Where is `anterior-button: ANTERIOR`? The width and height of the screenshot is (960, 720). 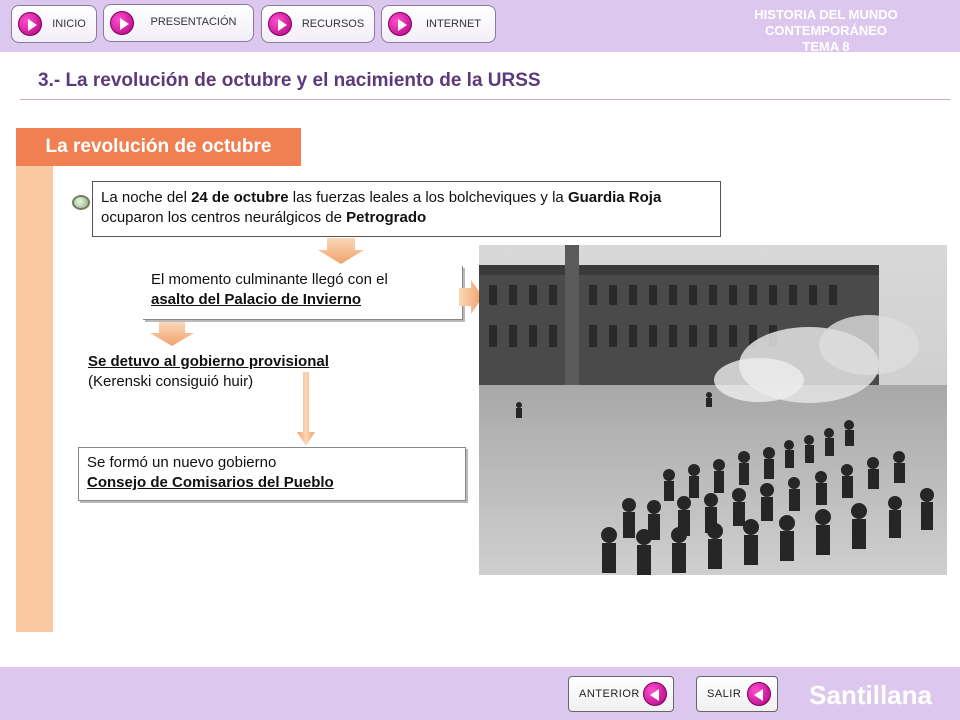
anterior-button: ANTERIOR is located at coordinates (621, 694).